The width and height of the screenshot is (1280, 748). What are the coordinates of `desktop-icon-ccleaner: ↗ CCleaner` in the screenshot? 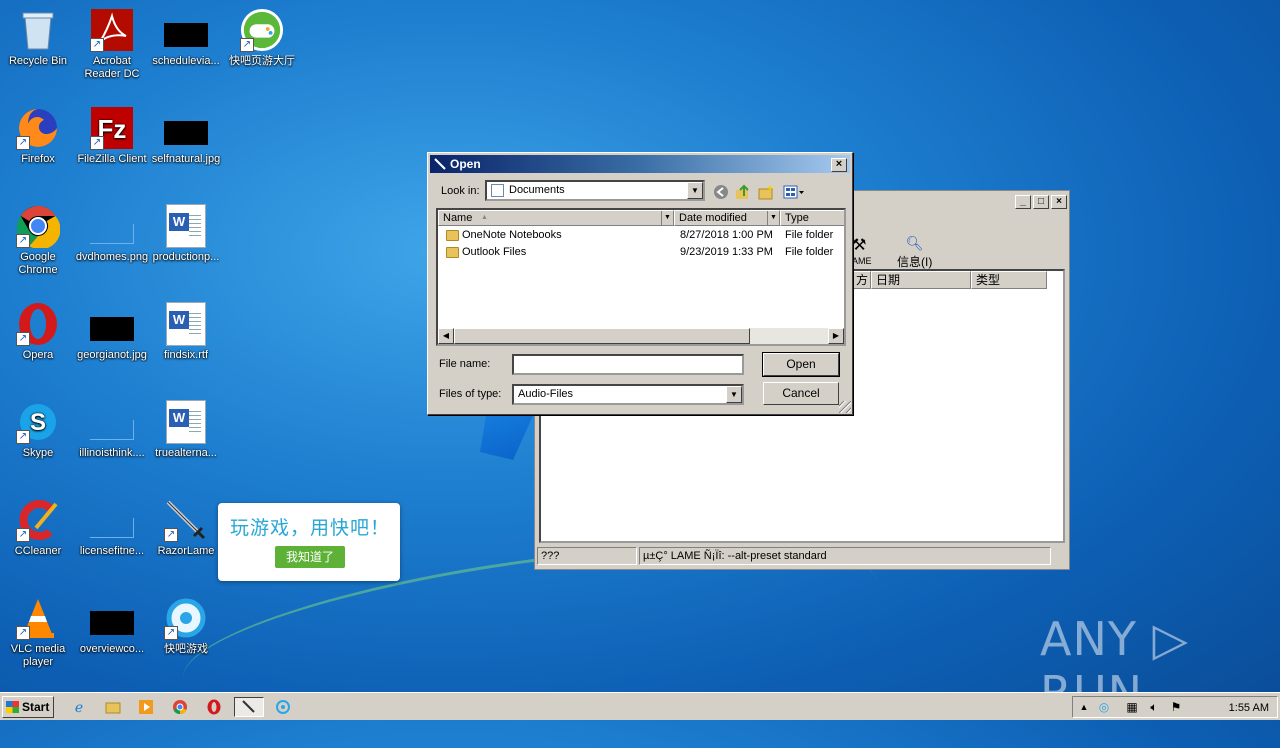 It's located at (38, 528).